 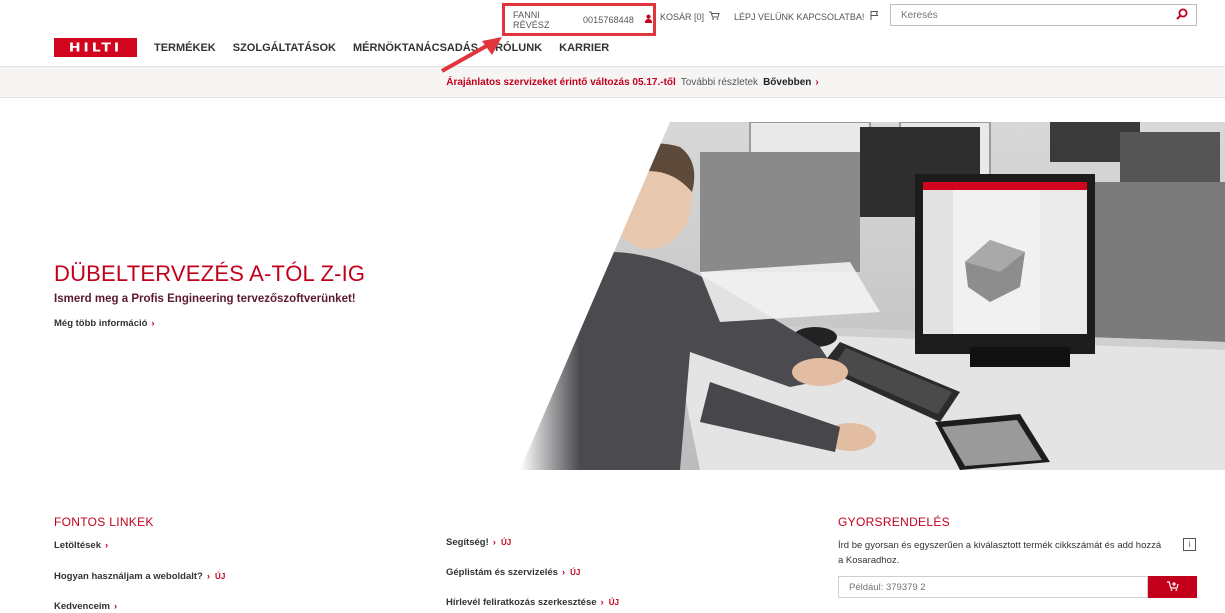 I want to click on cart-icon, so click(x=714, y=16).